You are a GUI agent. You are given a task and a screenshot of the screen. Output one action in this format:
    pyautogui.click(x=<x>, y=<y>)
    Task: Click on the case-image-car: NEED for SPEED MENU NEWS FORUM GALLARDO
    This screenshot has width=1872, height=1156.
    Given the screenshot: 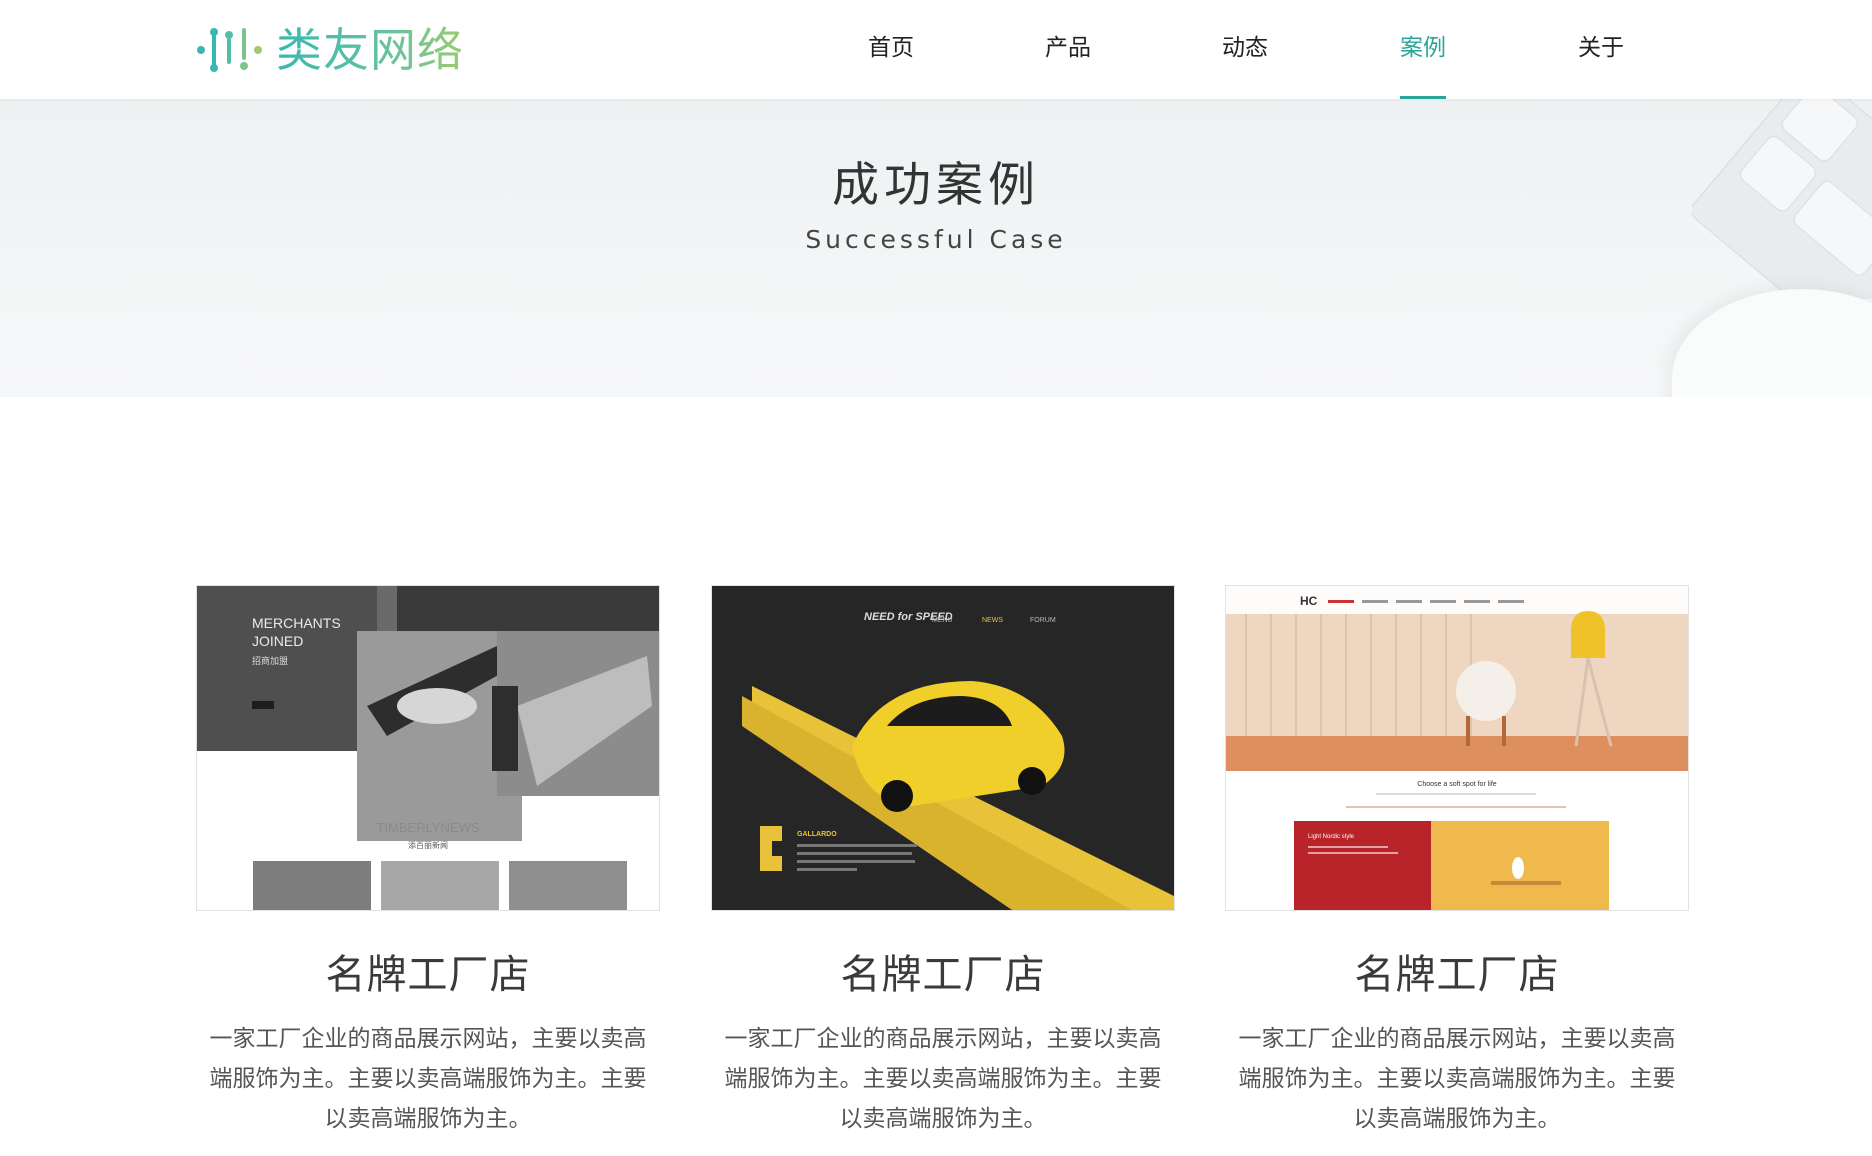 What is the action you would take?
    pyautogui.click(x=943, y=748)
    